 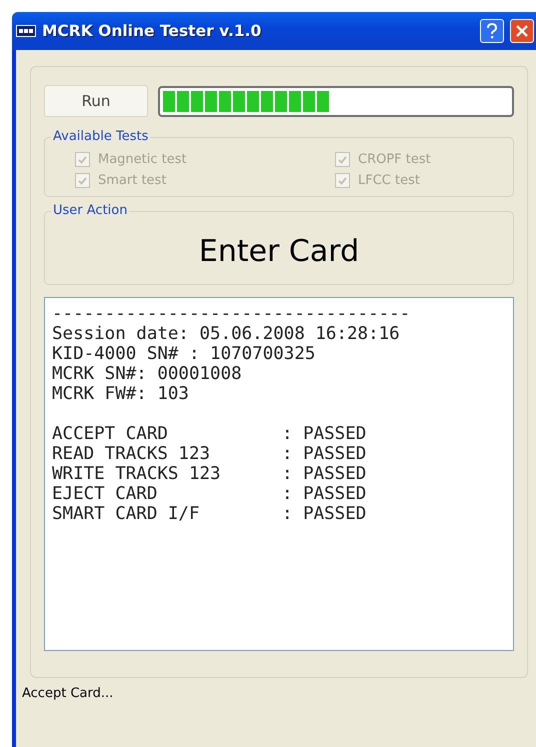 I want to click on close-button, so click(x=522, y=31).